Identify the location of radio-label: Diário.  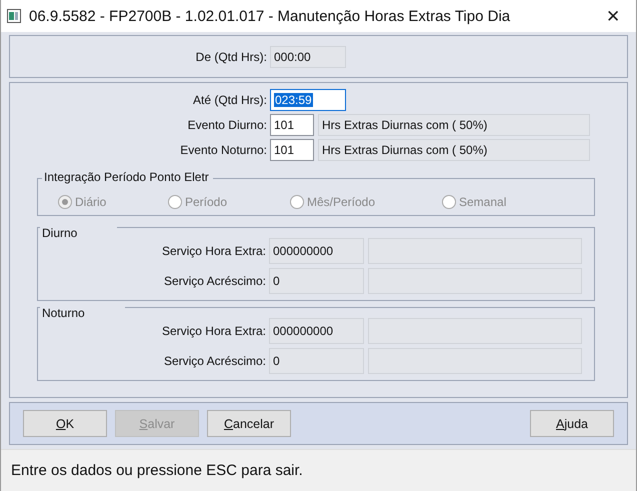
(90, 202).